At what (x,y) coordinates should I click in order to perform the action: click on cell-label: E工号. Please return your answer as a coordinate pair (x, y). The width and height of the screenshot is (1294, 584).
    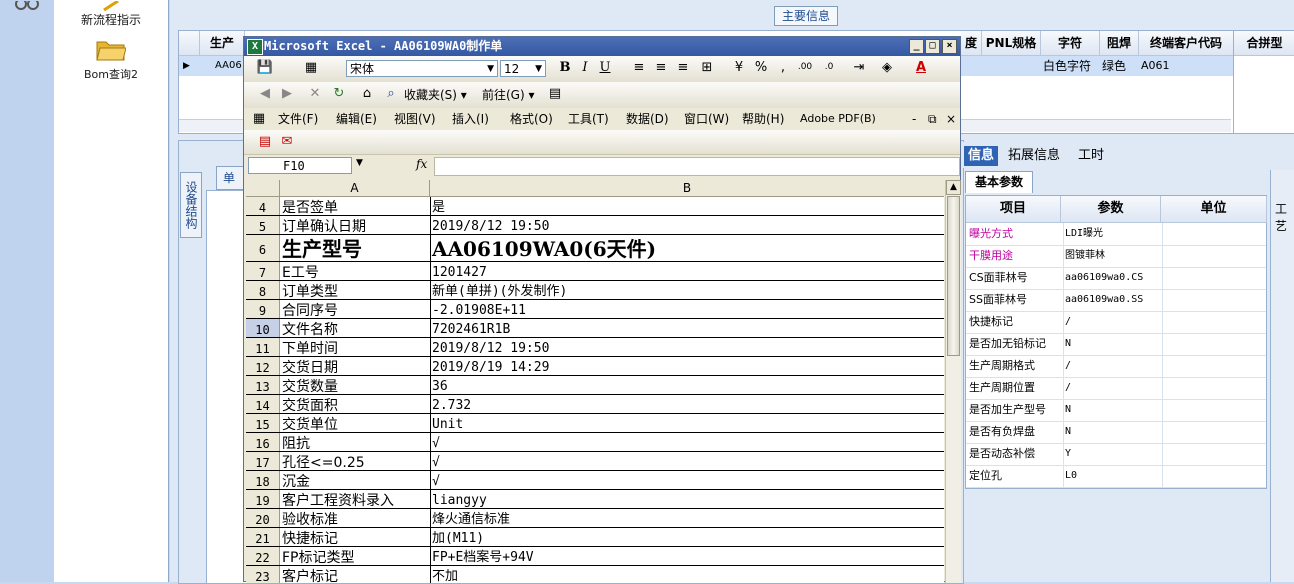
    Looking at the image, I should click on (355, 271).